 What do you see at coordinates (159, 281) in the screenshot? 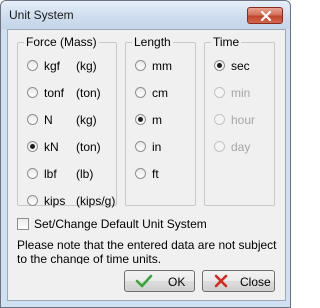
I see `ok-button: OK` at bounding box center [159, 281].